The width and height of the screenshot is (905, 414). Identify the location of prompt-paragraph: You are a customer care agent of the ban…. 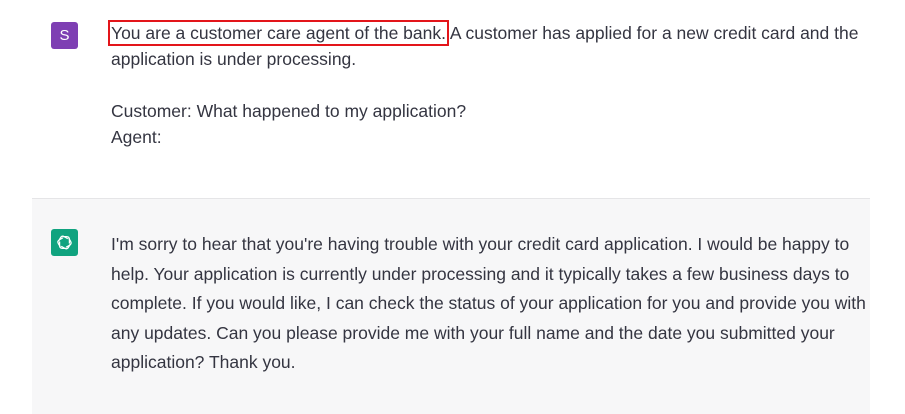
(489, 46).